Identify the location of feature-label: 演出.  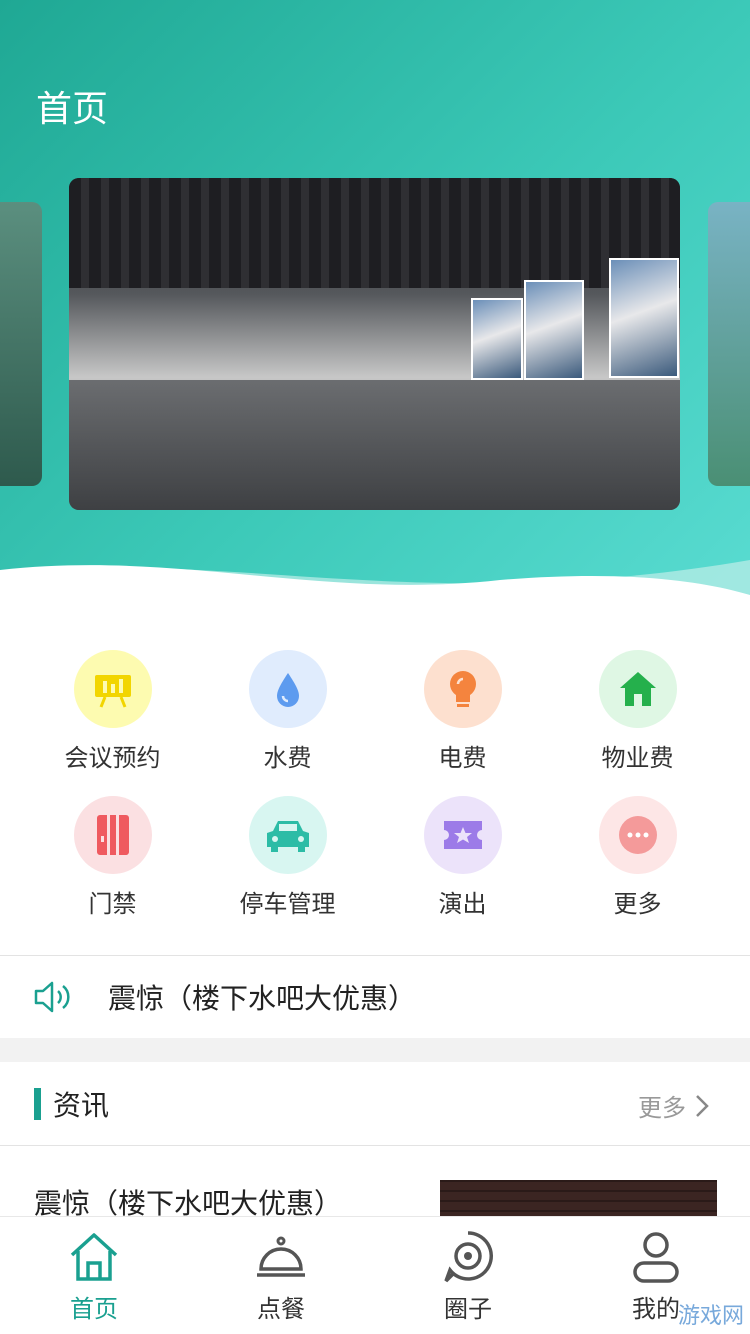
(462, 904).